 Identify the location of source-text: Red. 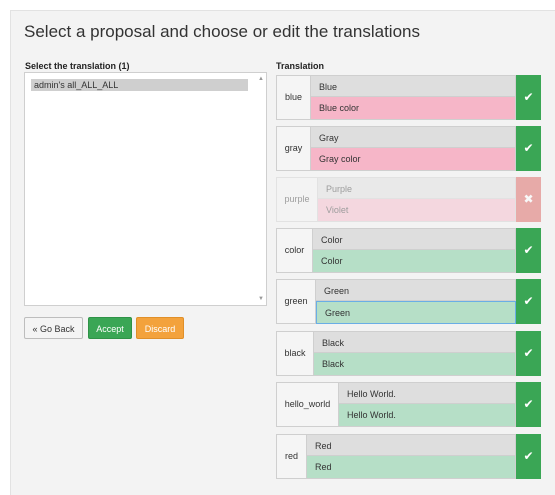
(411, 445).